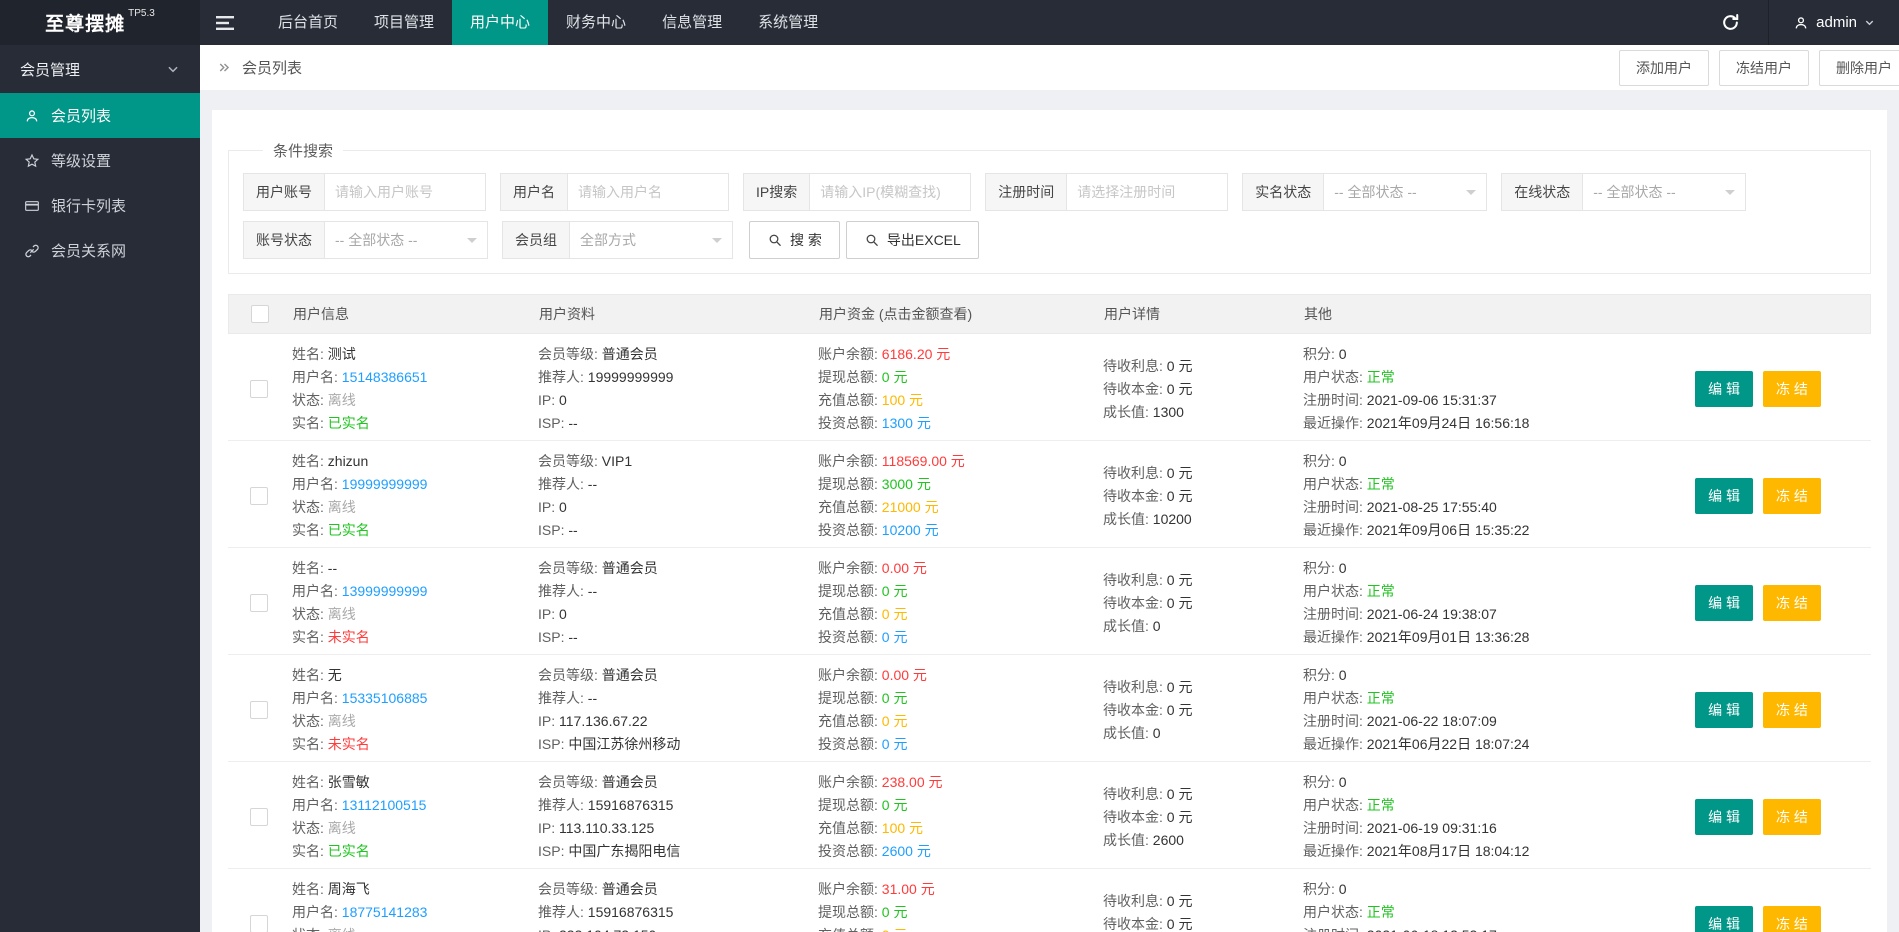 The height and width of the screenshot is (932, 1899). I want to click on field-balance-value: 238.00 元, so click(912, 782).